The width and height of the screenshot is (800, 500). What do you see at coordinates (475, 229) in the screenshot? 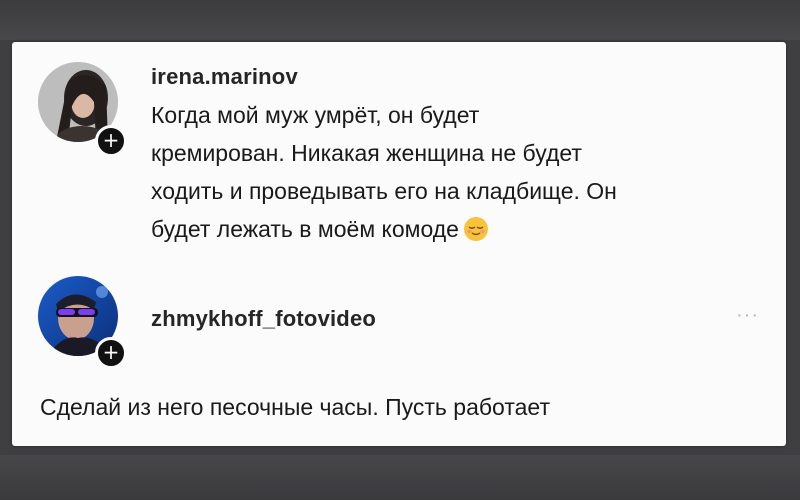
I see `relieved-face-emoji-icon` at bounding box center [475, 229].